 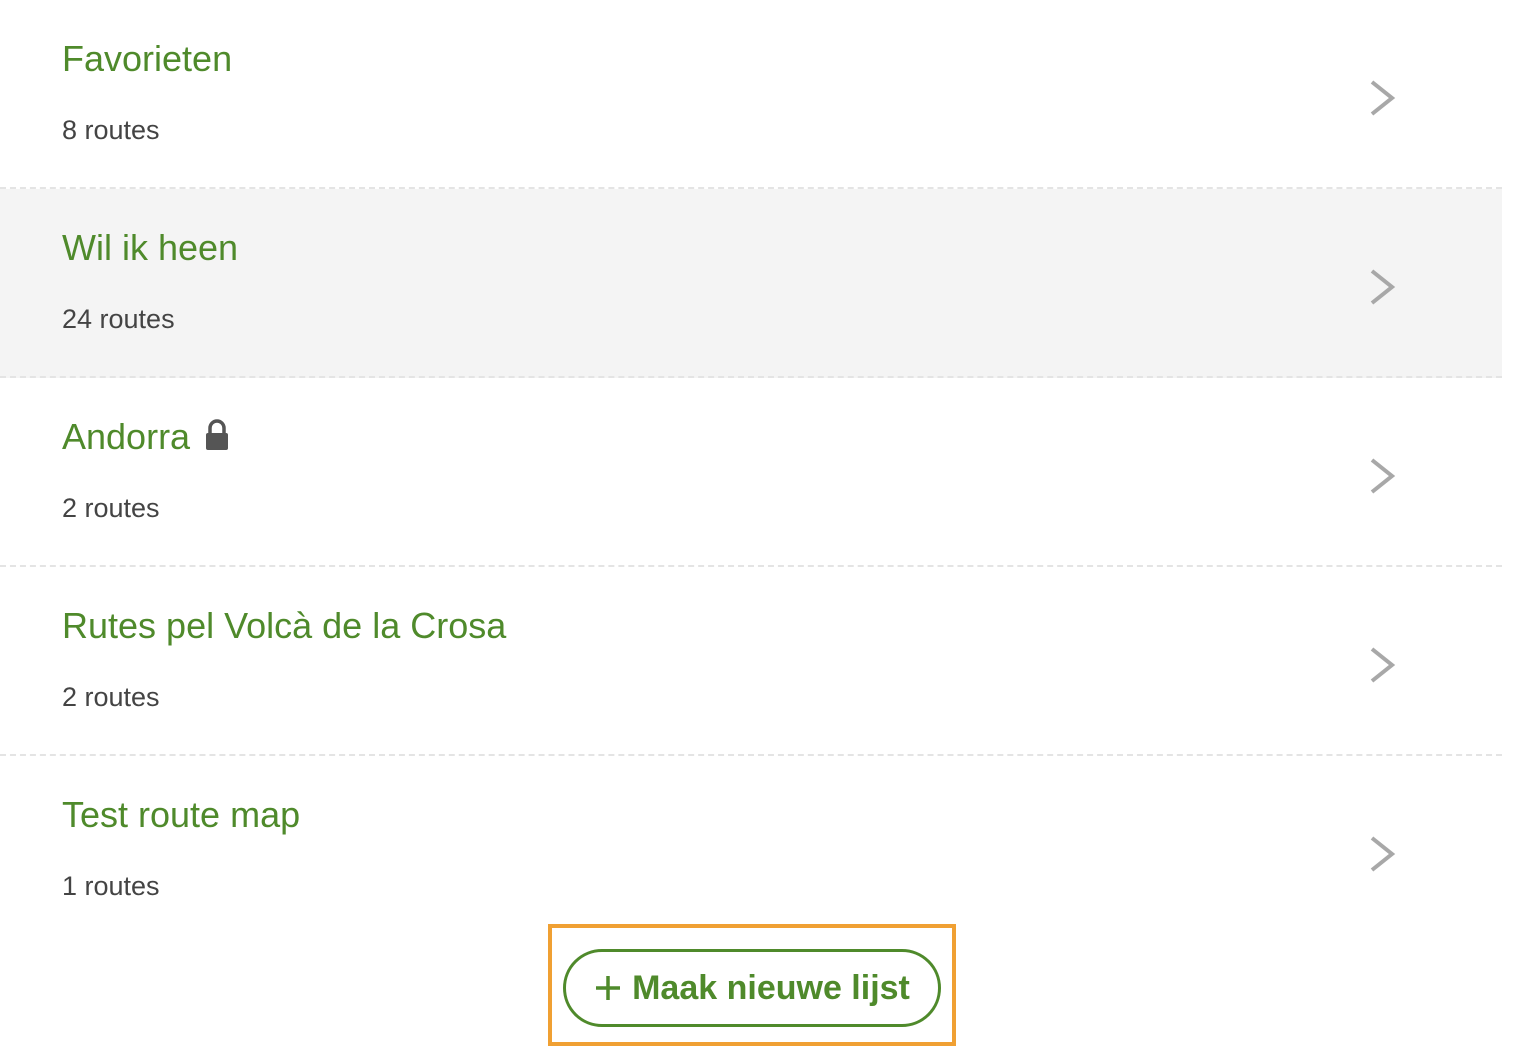 I want to click on list-item-title: Rutes pel Volcà de la Crosa, so click(x=284, y=625).